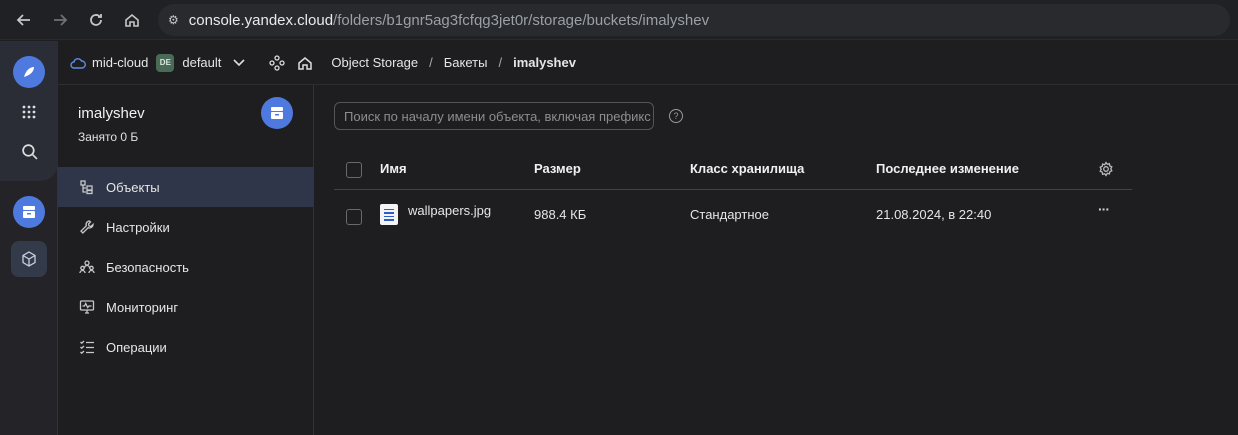 The image size is (1238, 435). What do you see at coordinates (277, 62) in the screenshot?
I see `hierarchy-icon` at bounding box center [277, 62].